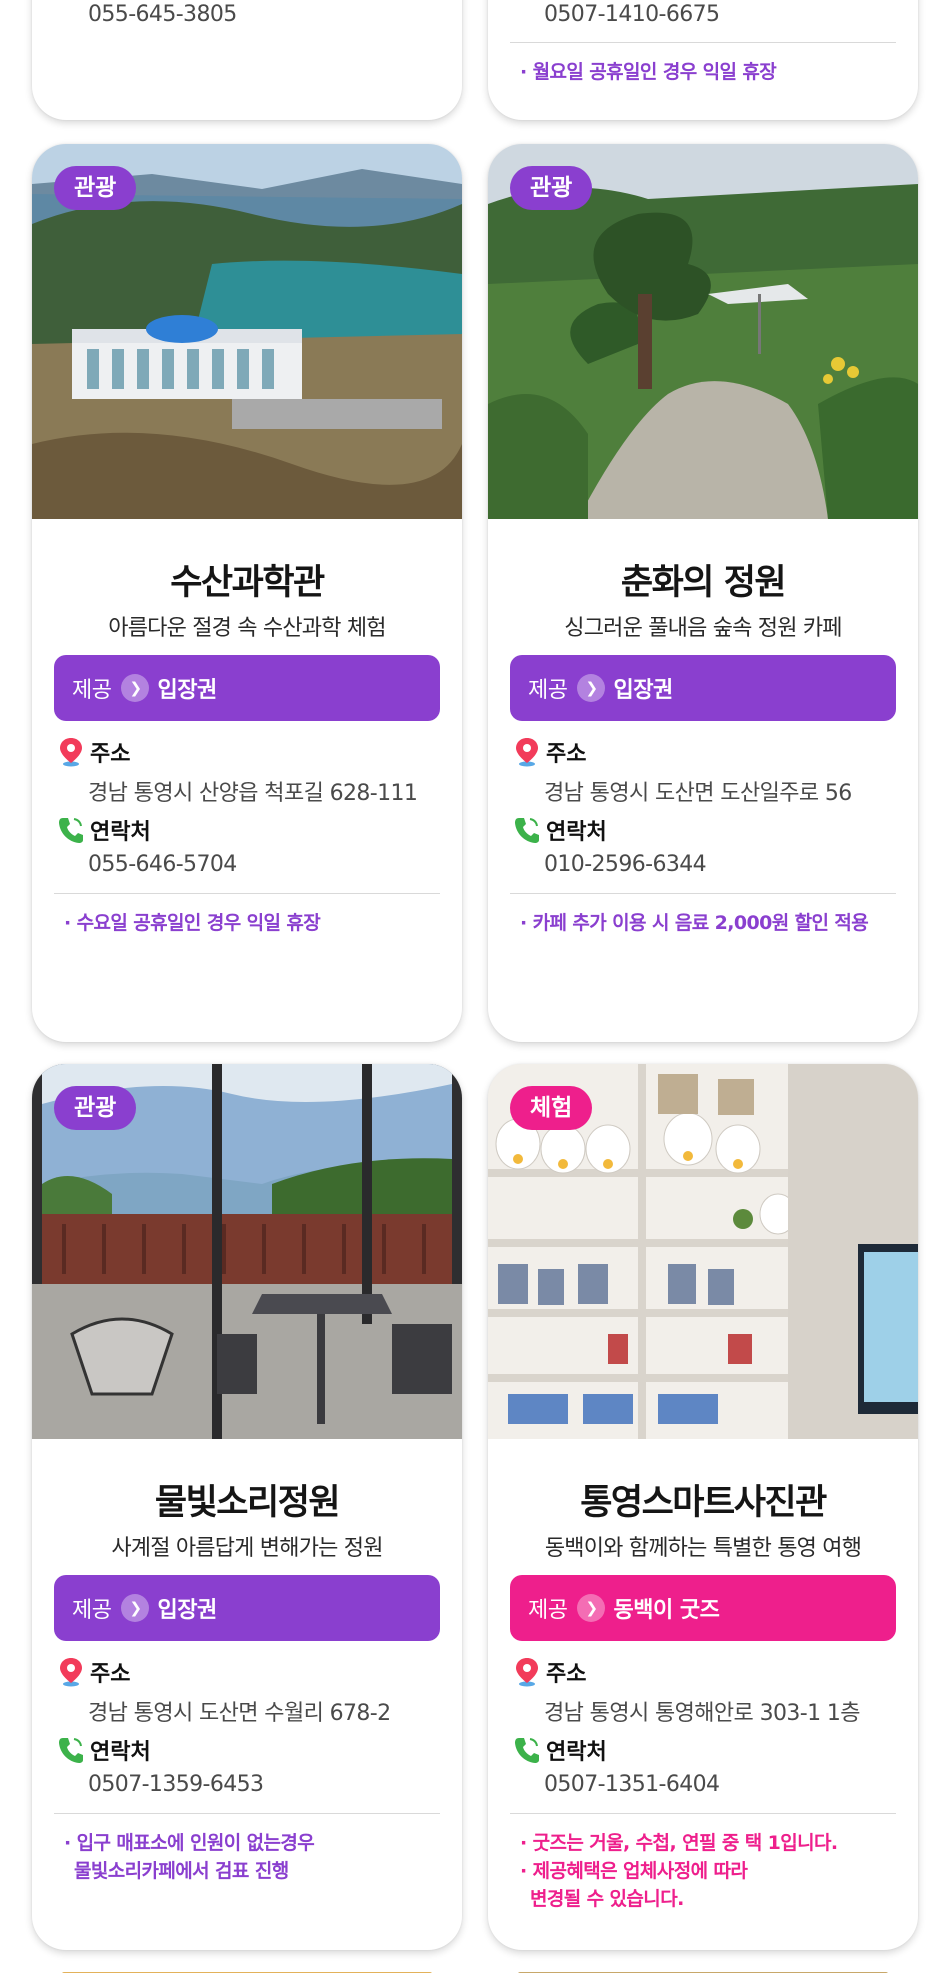  Describe the element at coordinates (632, 1784) in the screenshot. I see `contact-phone: 0507-1351-6404` at that location.